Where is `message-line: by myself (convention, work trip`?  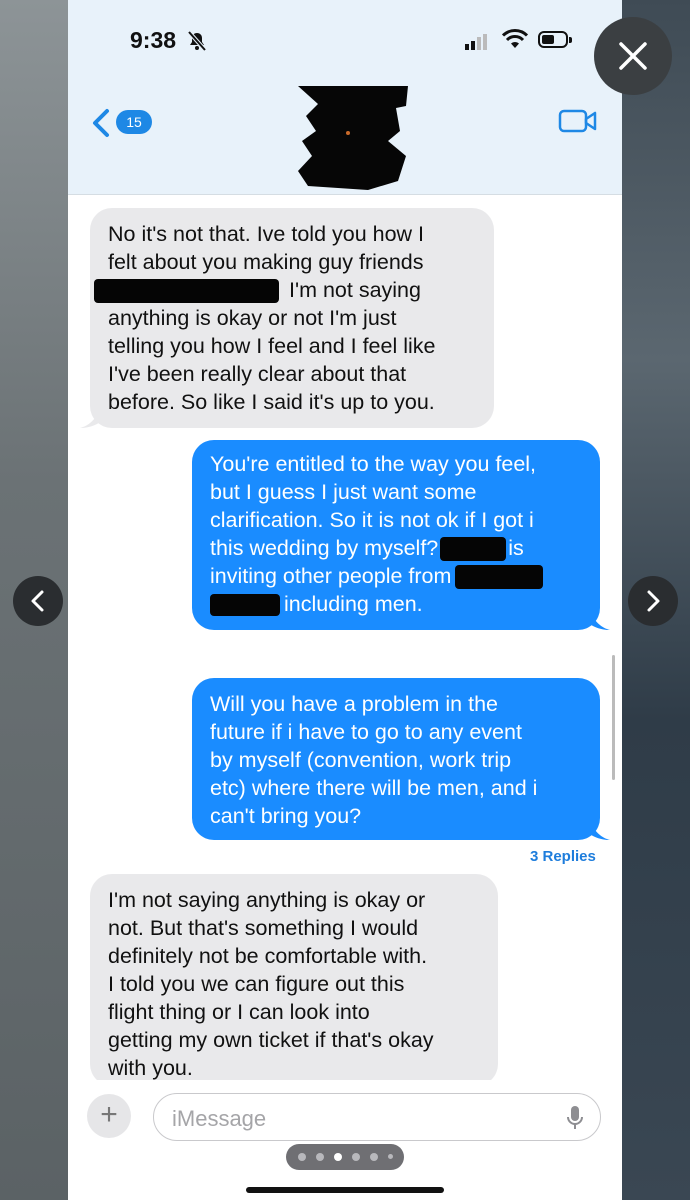
message-line: by myself (convention, work trip is located at coordinates (361, 760).